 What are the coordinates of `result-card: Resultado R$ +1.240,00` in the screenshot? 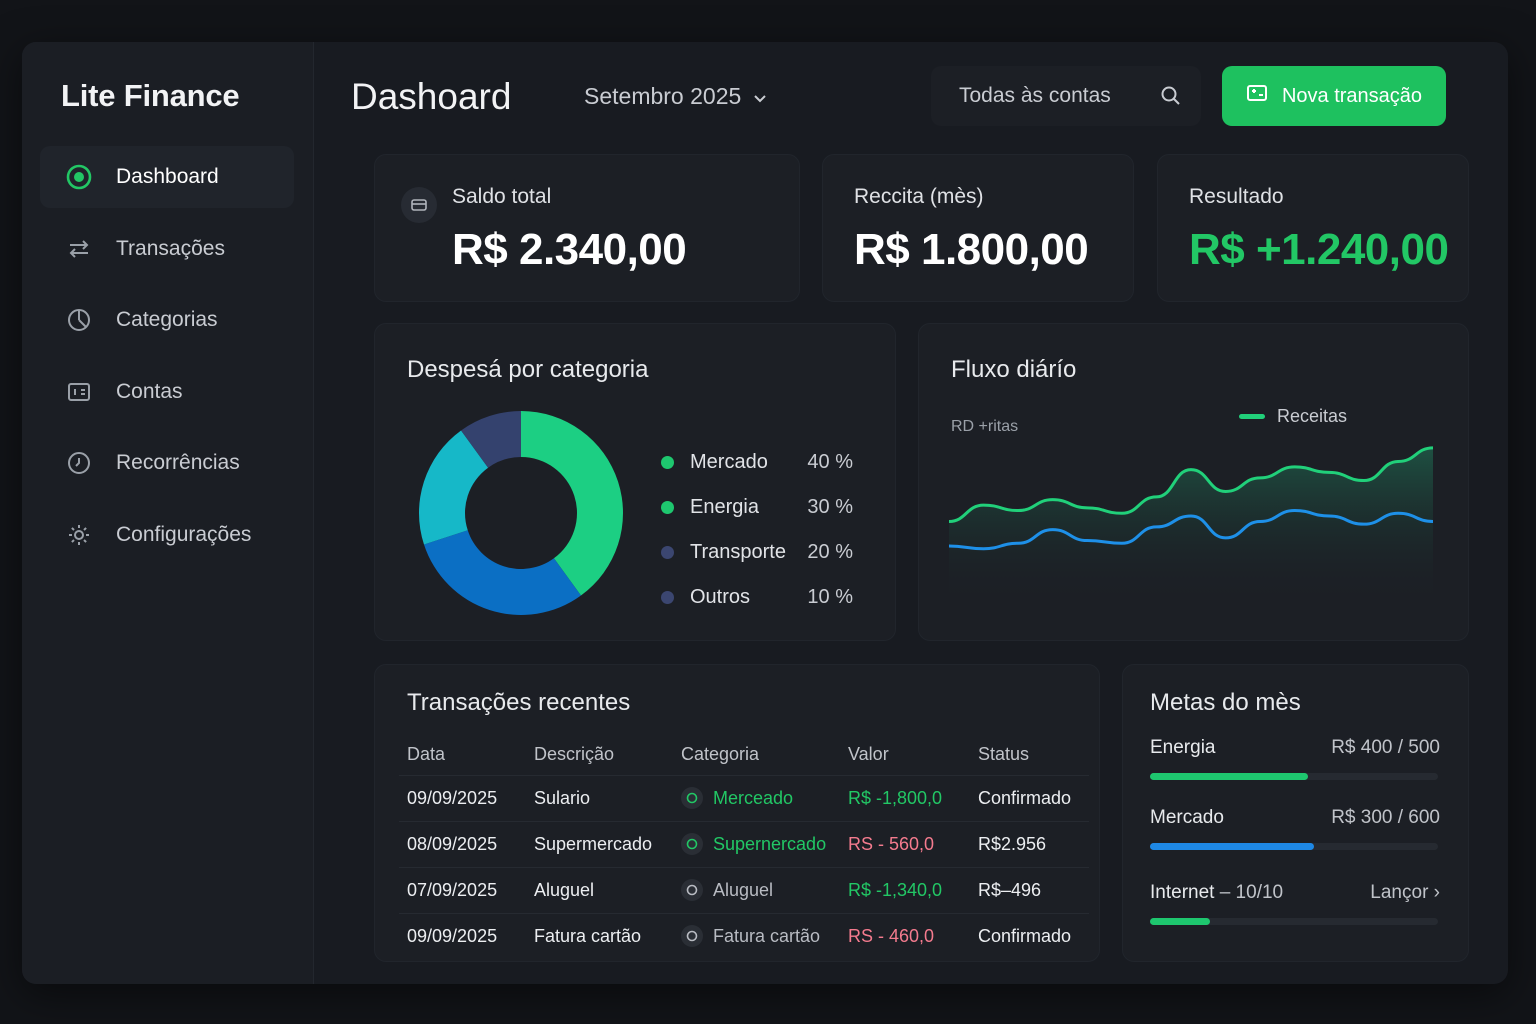 It's located at (1313, 228).